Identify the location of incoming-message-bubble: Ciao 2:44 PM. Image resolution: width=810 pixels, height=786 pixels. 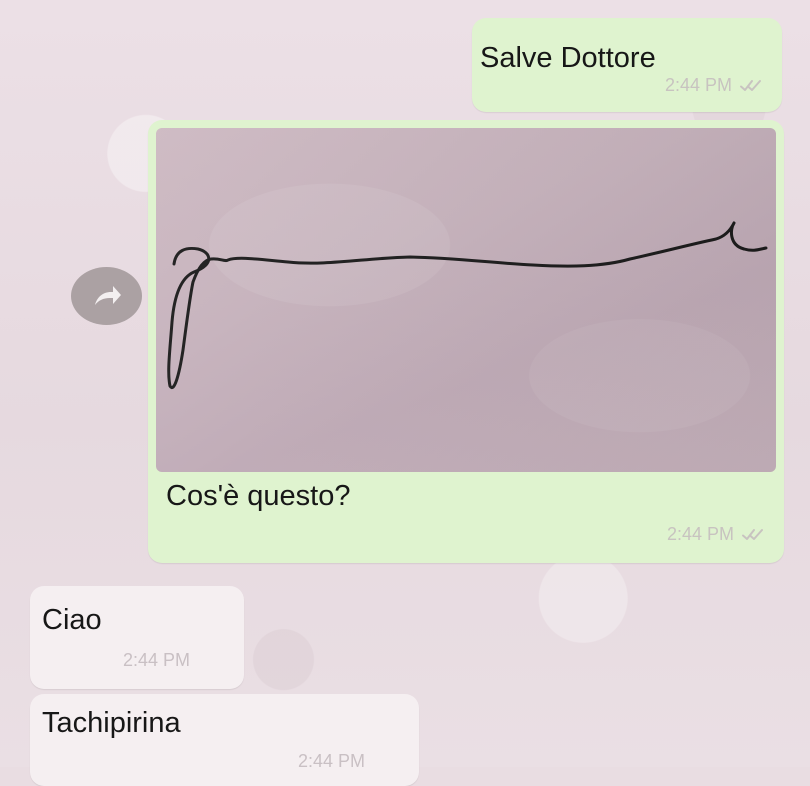
(137, 637).